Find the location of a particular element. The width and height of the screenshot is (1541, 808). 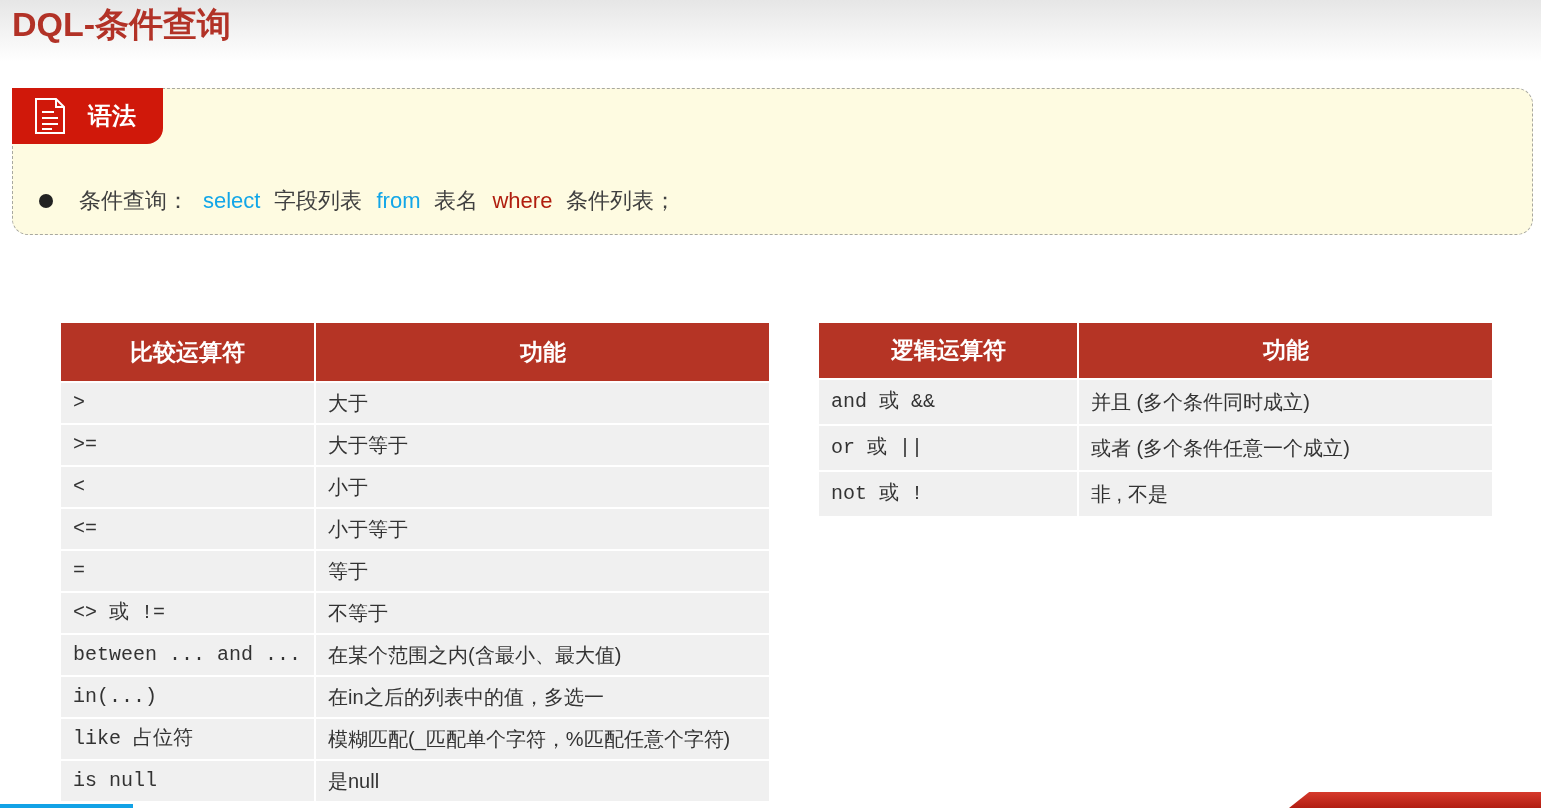

table-cell: 在某个范围之内(含最小、最大值) is located at coordinates (542, 655).